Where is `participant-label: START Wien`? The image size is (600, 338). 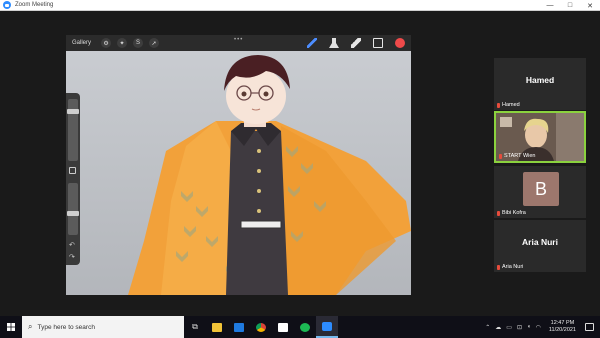 participant-label: START Wien is located at coordinates (517, 156).